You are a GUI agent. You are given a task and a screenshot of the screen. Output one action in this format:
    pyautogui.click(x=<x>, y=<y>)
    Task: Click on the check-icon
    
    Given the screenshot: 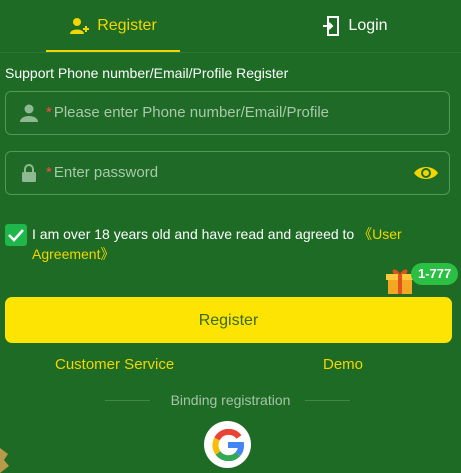 What is the action you would take?
    pyautogui.click(x=16, y=235)
    